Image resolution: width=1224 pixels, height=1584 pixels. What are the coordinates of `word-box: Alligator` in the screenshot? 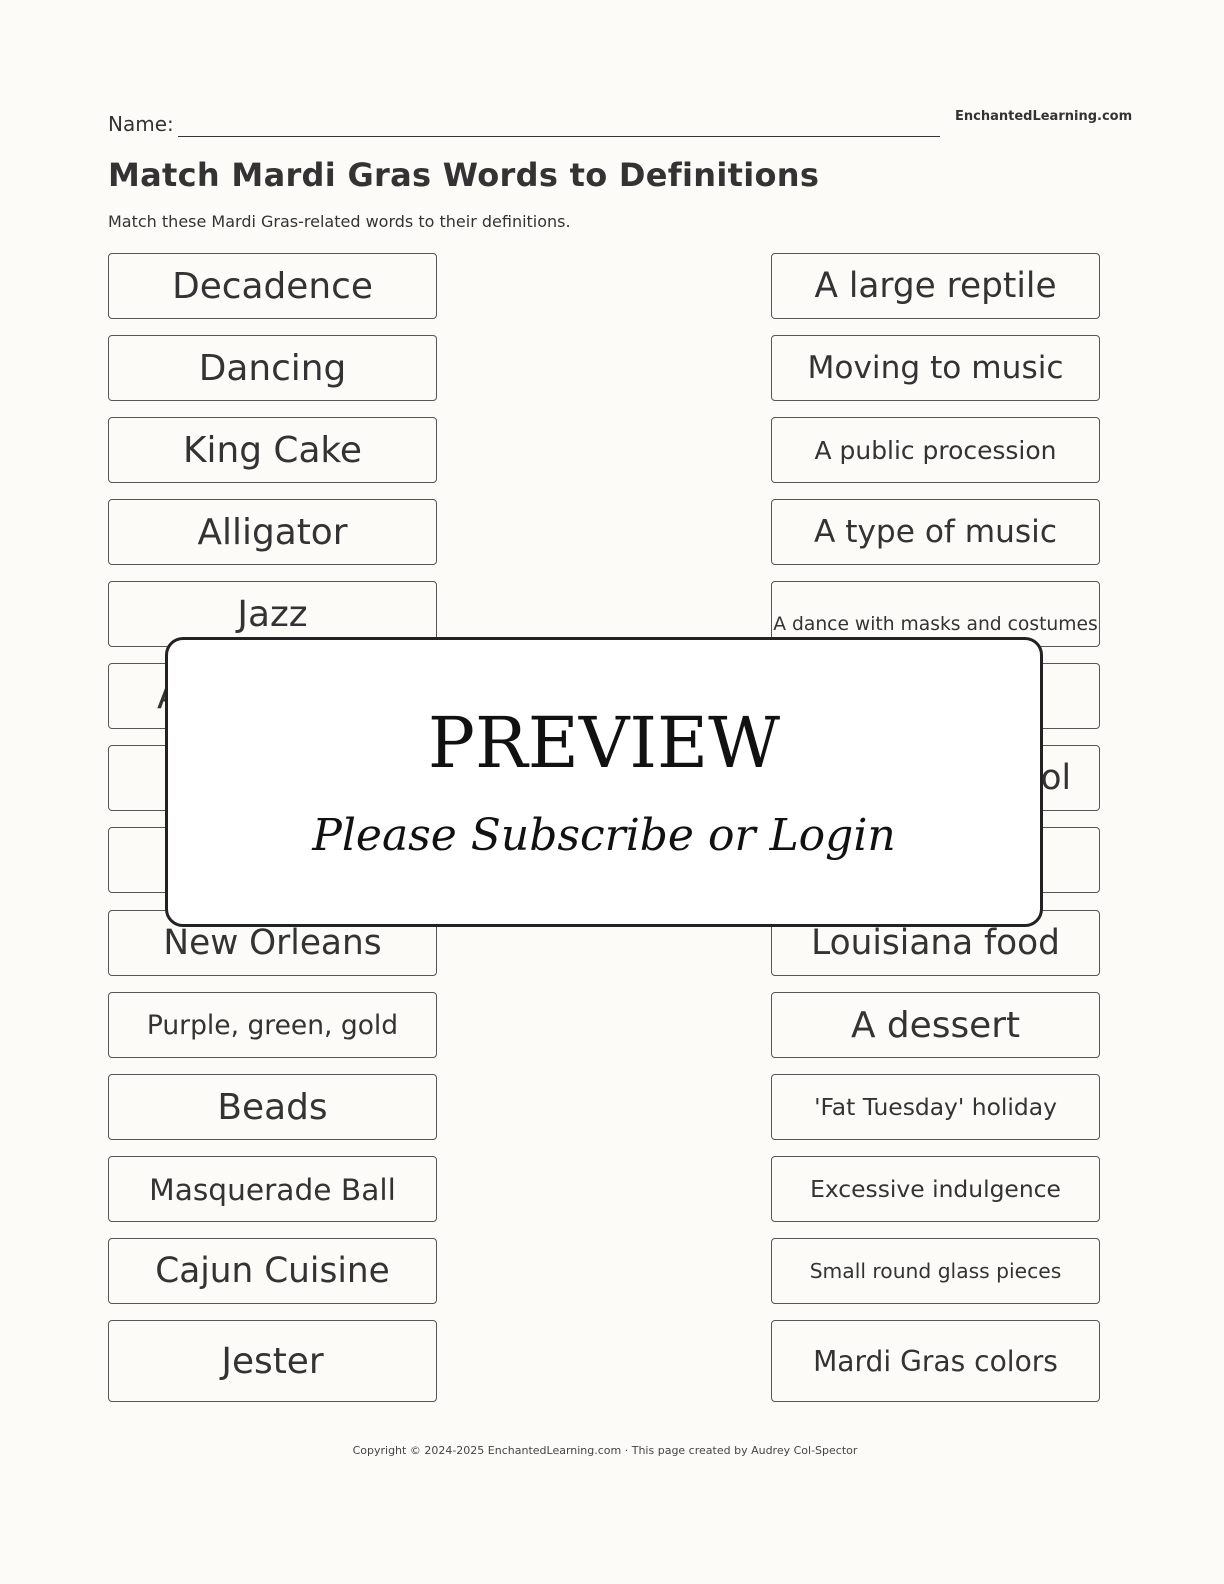 It's located at (272, 532).